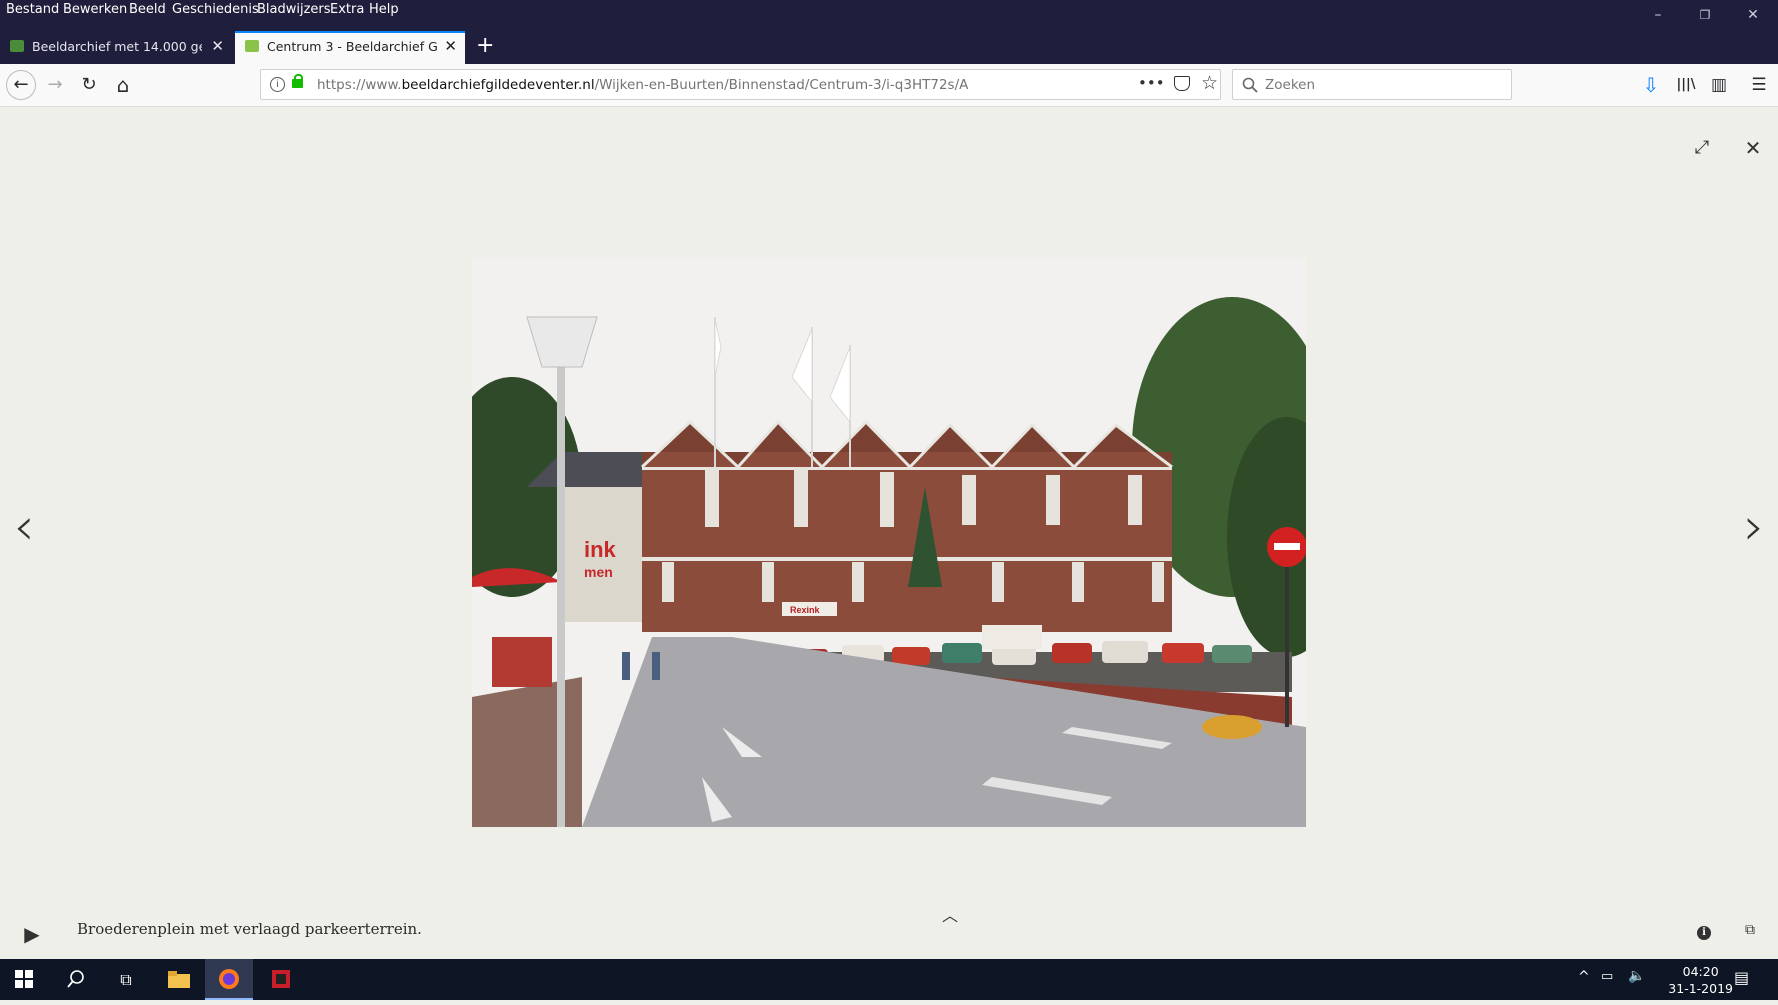 The width and height of the screenshot is (1778, 1005). Describe the element at coordinates (1372, 84) in the screenshot. I see `search-bar: Zoeken` at that location.